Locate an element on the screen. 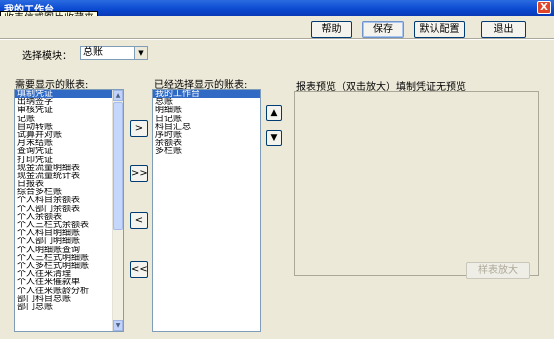 The height and width of the screenshot is (339, 554). available-report-item: 审核凭证 is located at coordinates (69, 110).